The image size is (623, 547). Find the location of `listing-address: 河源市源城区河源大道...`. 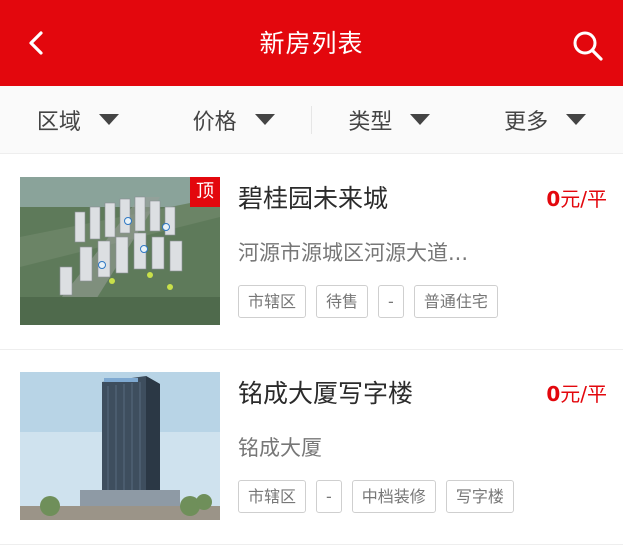

listing-address: 河源市源城区河源大道... is located at coordinates (353, 253).